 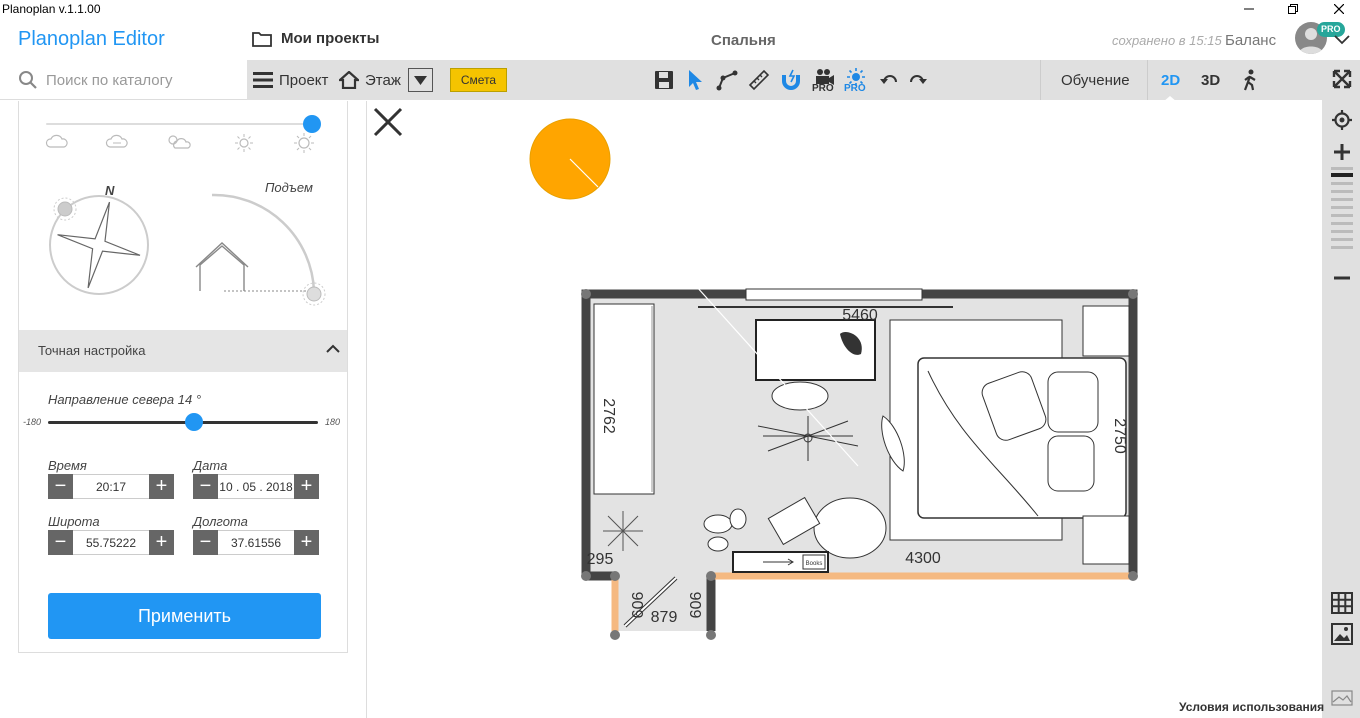 I want to click on time-decrement-button: −, so click(x=60, y=486).